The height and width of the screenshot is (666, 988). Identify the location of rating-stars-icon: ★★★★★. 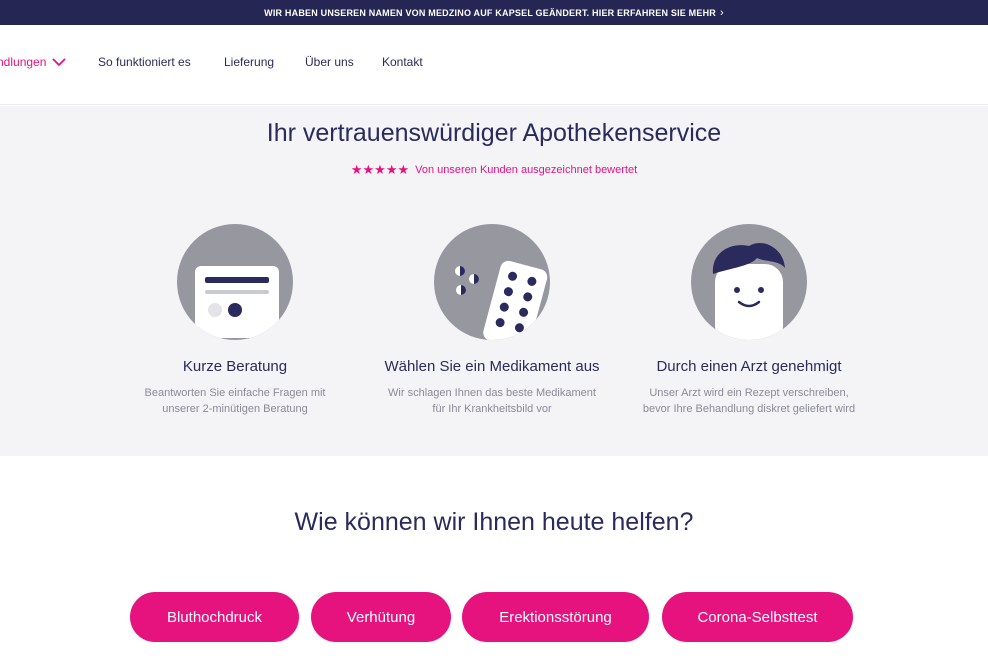
(380, 169).